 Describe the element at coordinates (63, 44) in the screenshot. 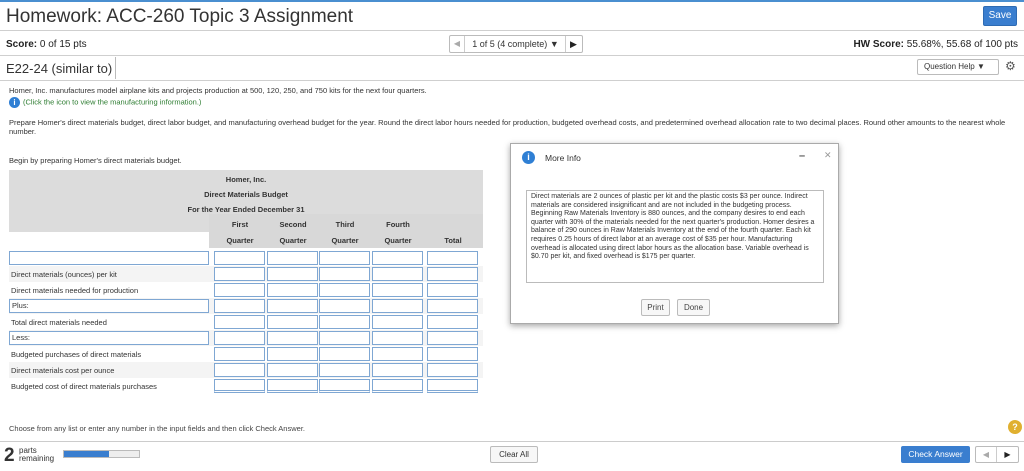

I see `score-value: 0 of 15 pts` at that location.